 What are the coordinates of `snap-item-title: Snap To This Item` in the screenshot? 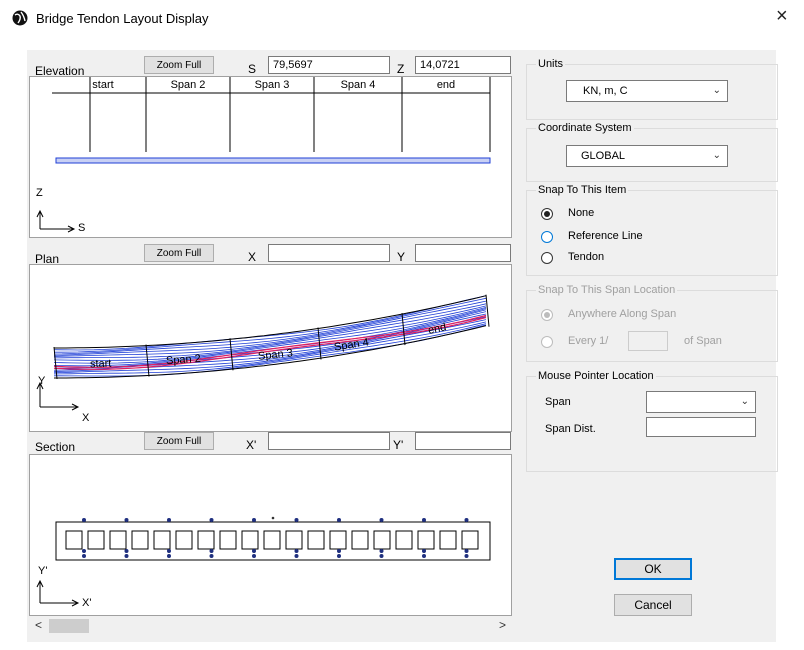 It's located at (582, 190).